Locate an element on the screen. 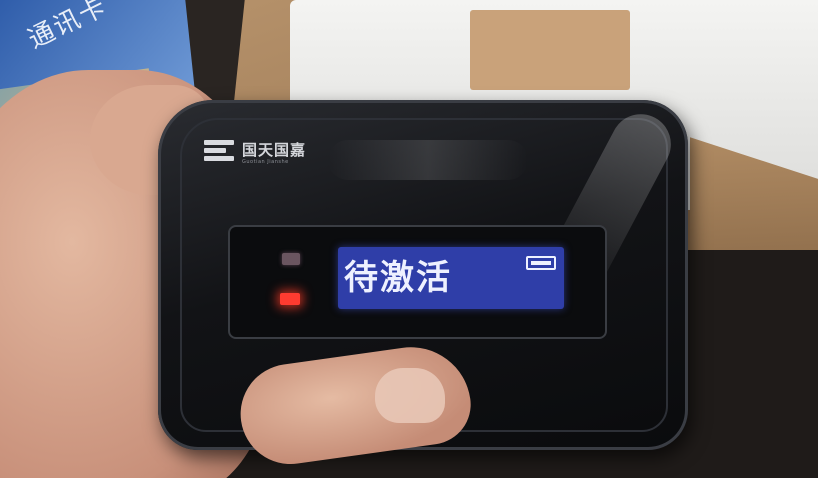 The image size is (818, 478). card-text: 通讯卡 is located at coordinates (68, 27).